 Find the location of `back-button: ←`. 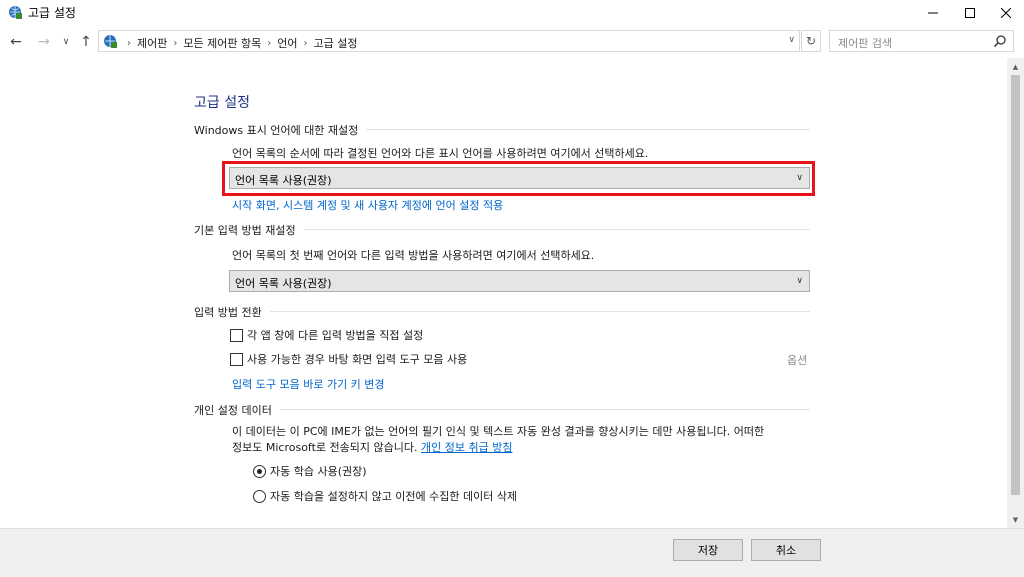

back-button: ← is located at coordinates (16, 42).